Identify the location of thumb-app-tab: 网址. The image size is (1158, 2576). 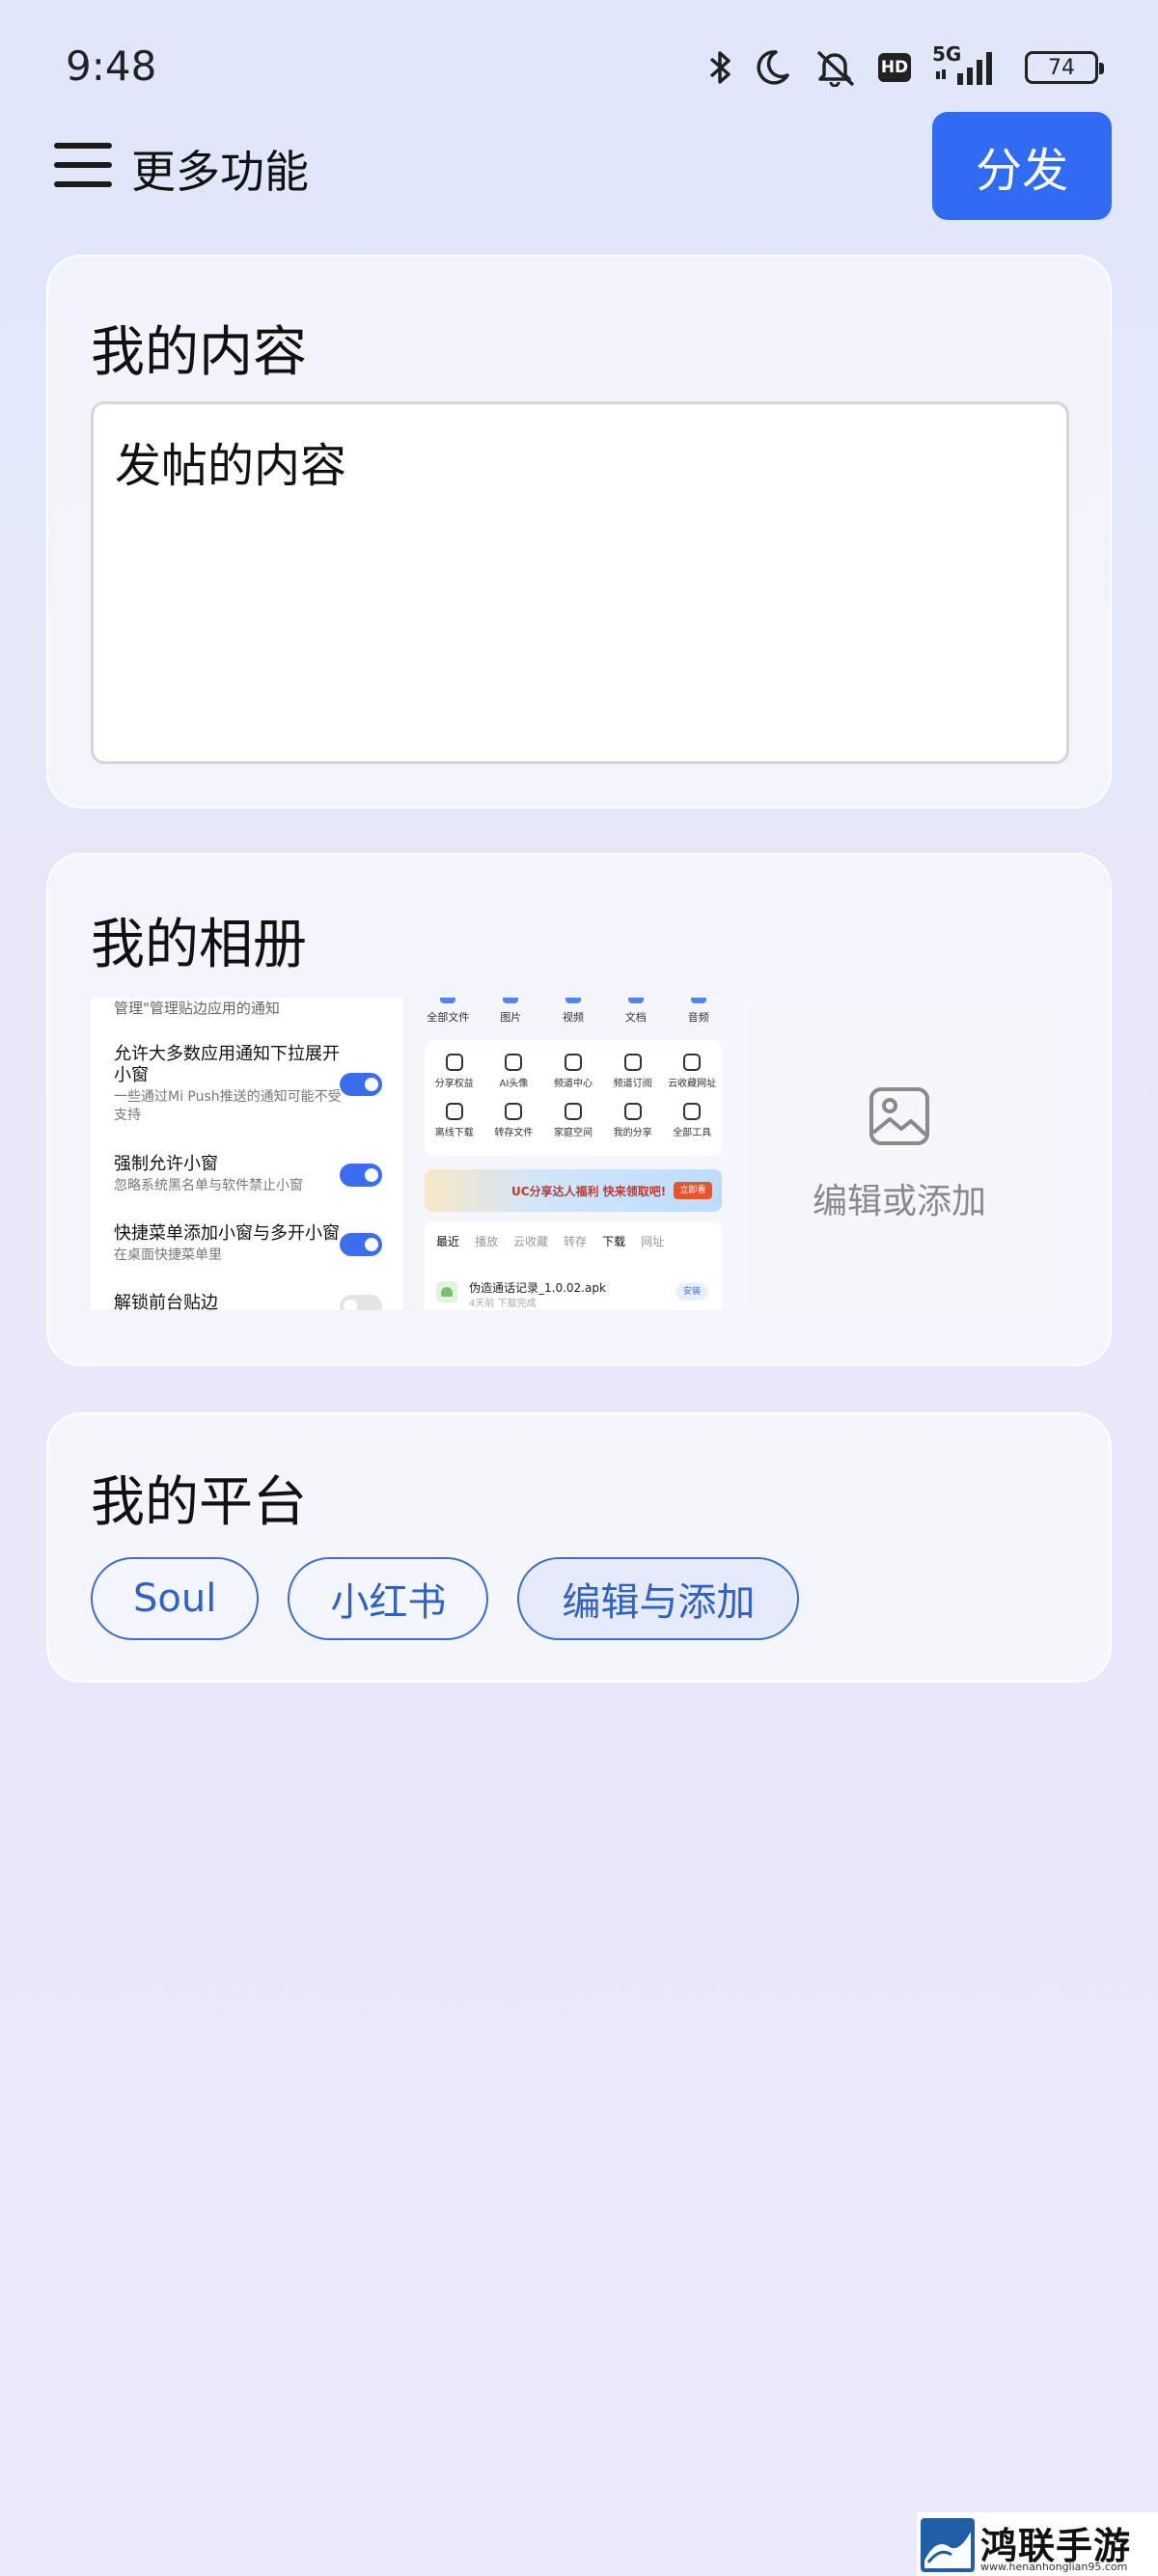
(653, 1242).